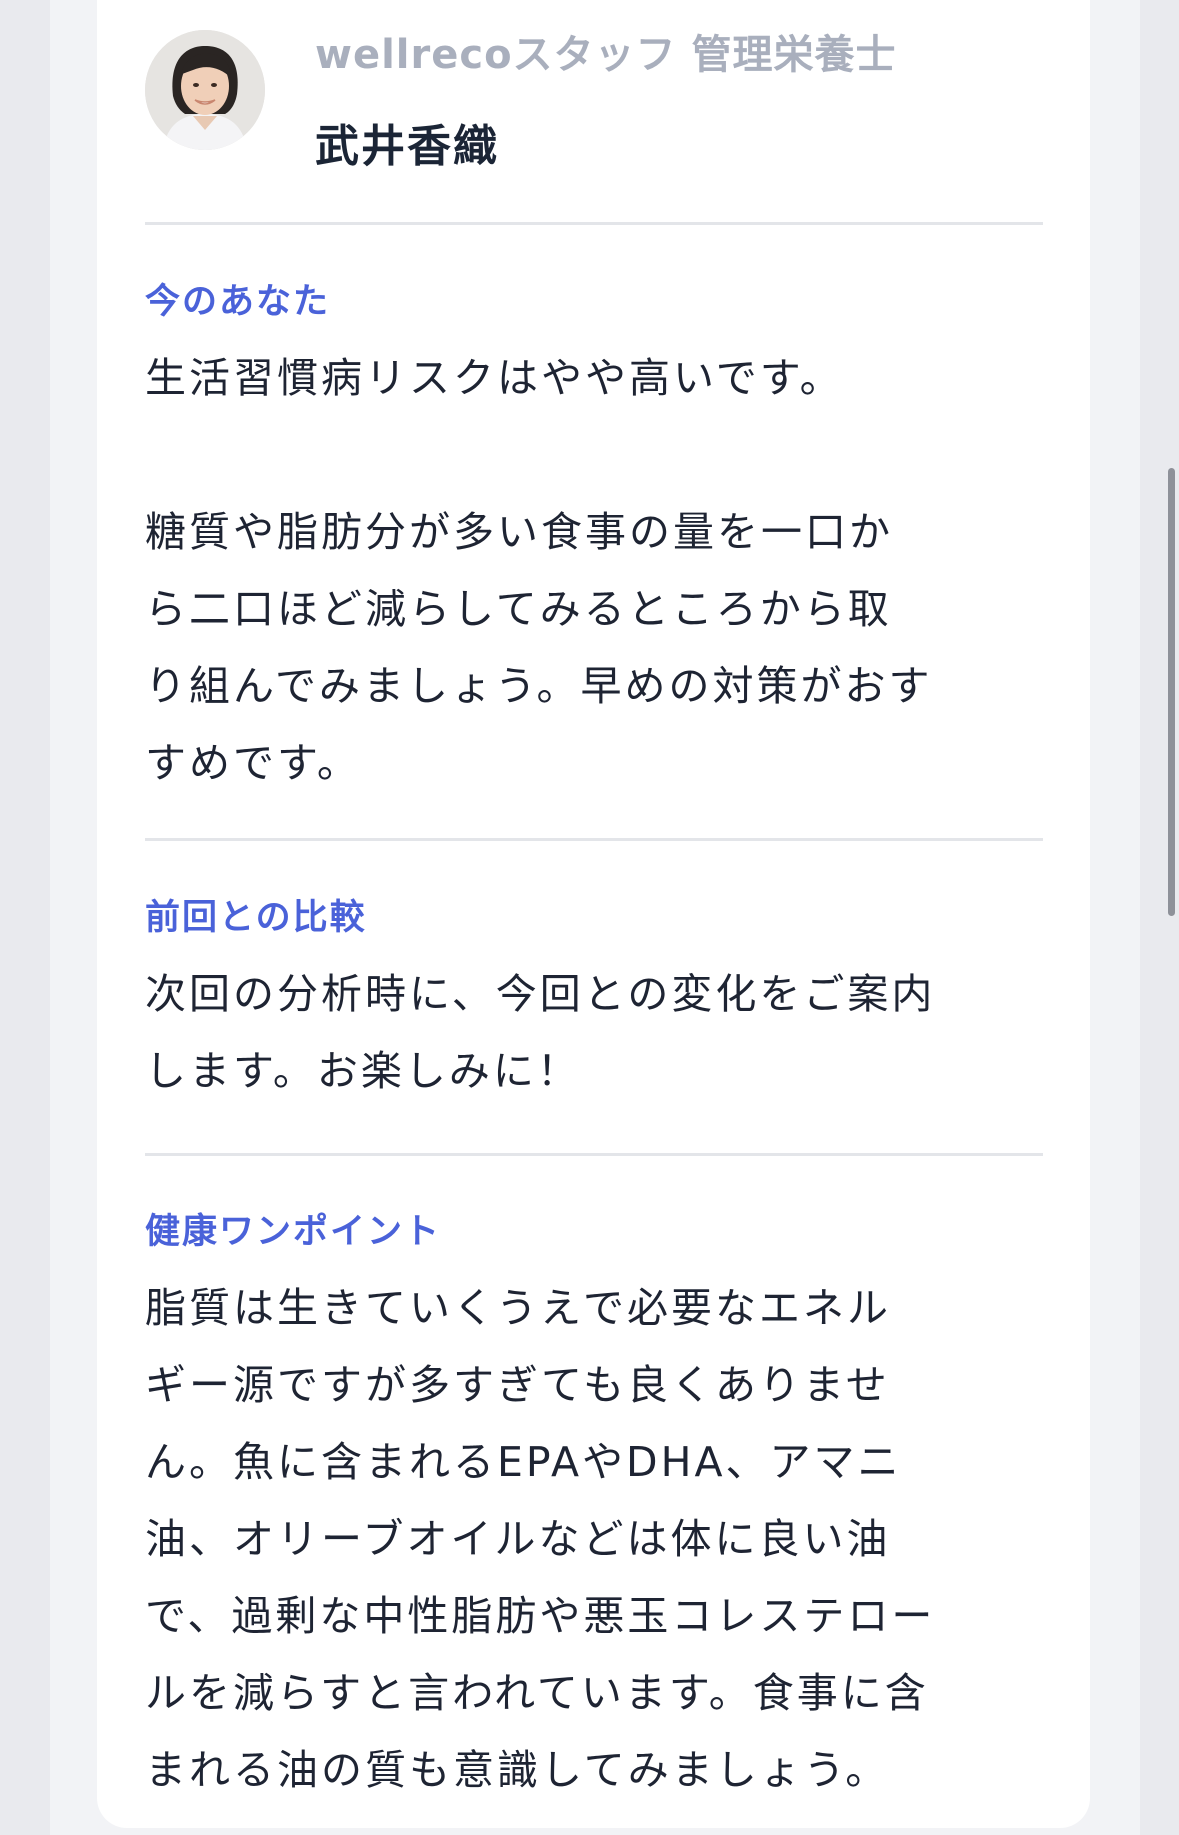 The image size is (1179, 1835). I want to click on staff-portrait-image, so click(205, 90).